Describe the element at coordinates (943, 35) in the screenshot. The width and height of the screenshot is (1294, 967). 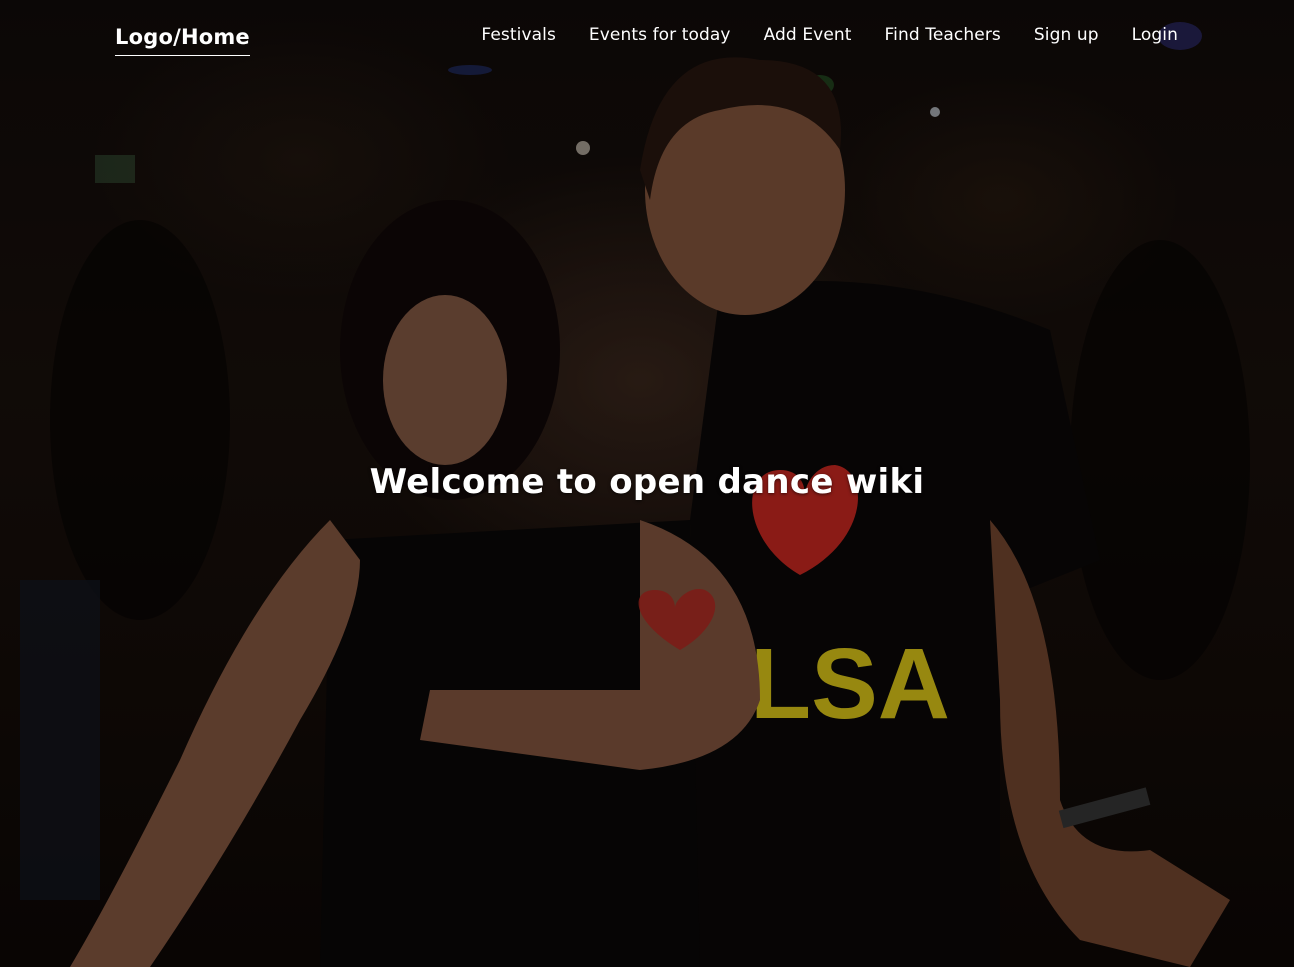
I see `nav-item-find-teachers: Find Teachers` at that location.